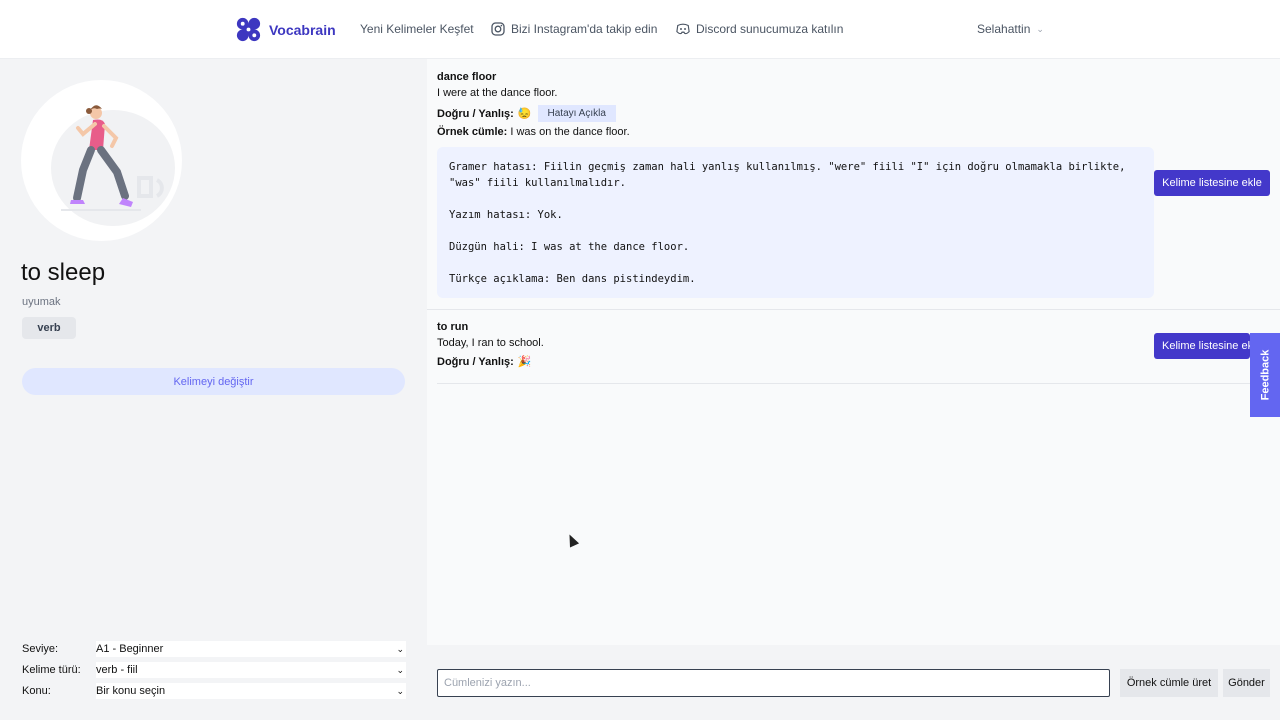 The image size is (1280, 720). What do you see at coordinates (36, 691) in the screenshot?
I see `topic-label: Konu:` at bounding box center [36, 691].